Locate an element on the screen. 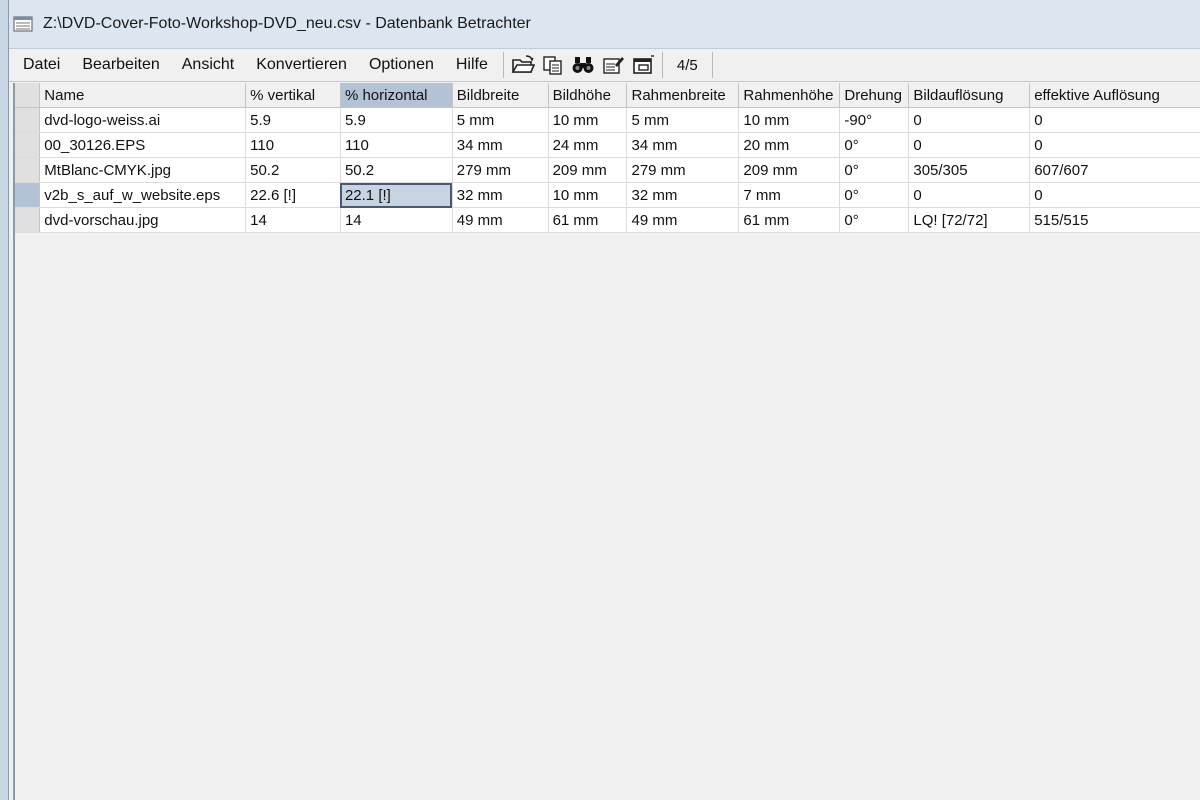 This screenshot has height=800, width=1200. menu-datei: Datei is located at coordinates (40, 65).